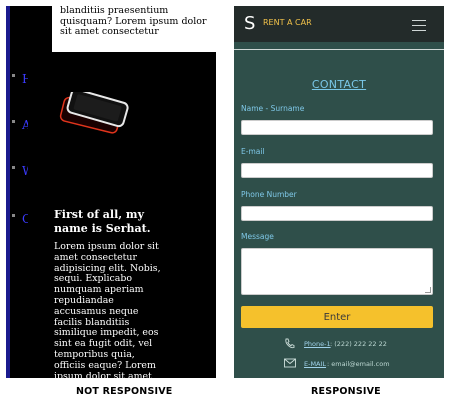  Describe the element at coordinates (290, 343) in the screenshot. I see `phone-icon` at that location.